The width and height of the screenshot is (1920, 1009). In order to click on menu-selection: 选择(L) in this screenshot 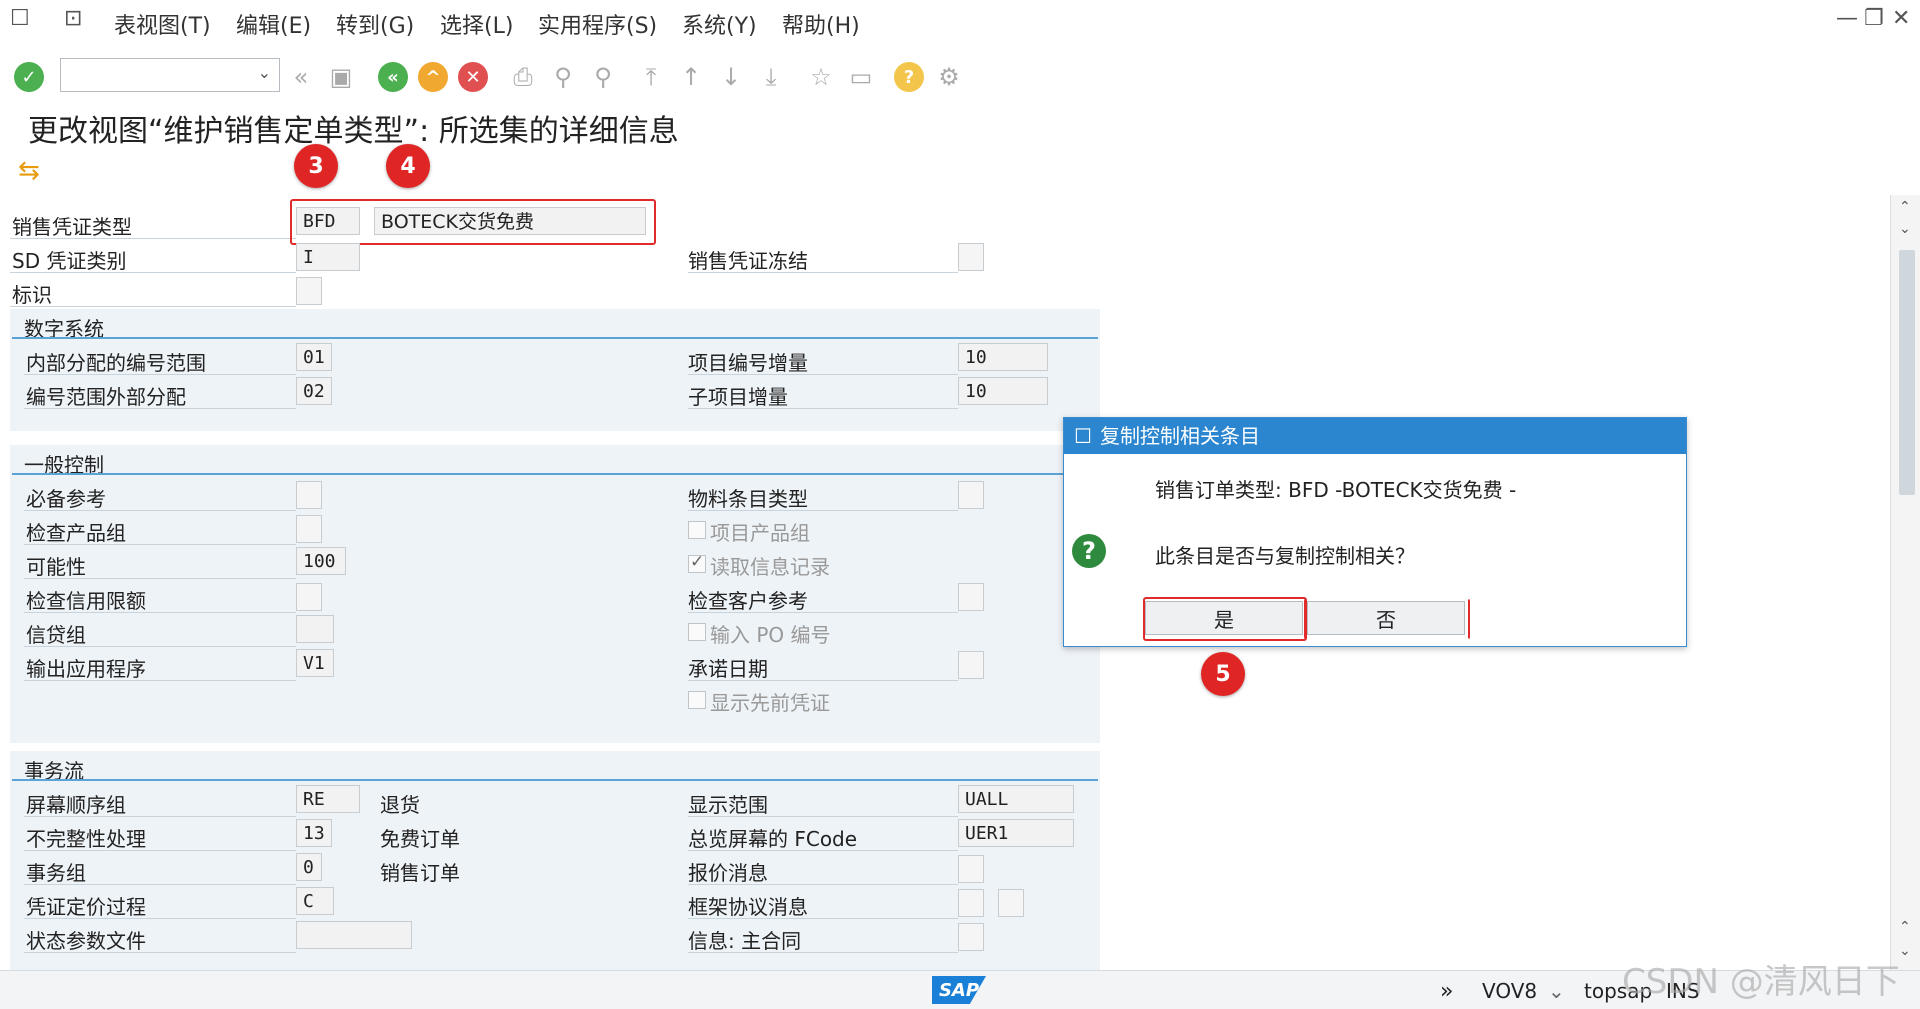, I will do `click(476, 24)`.